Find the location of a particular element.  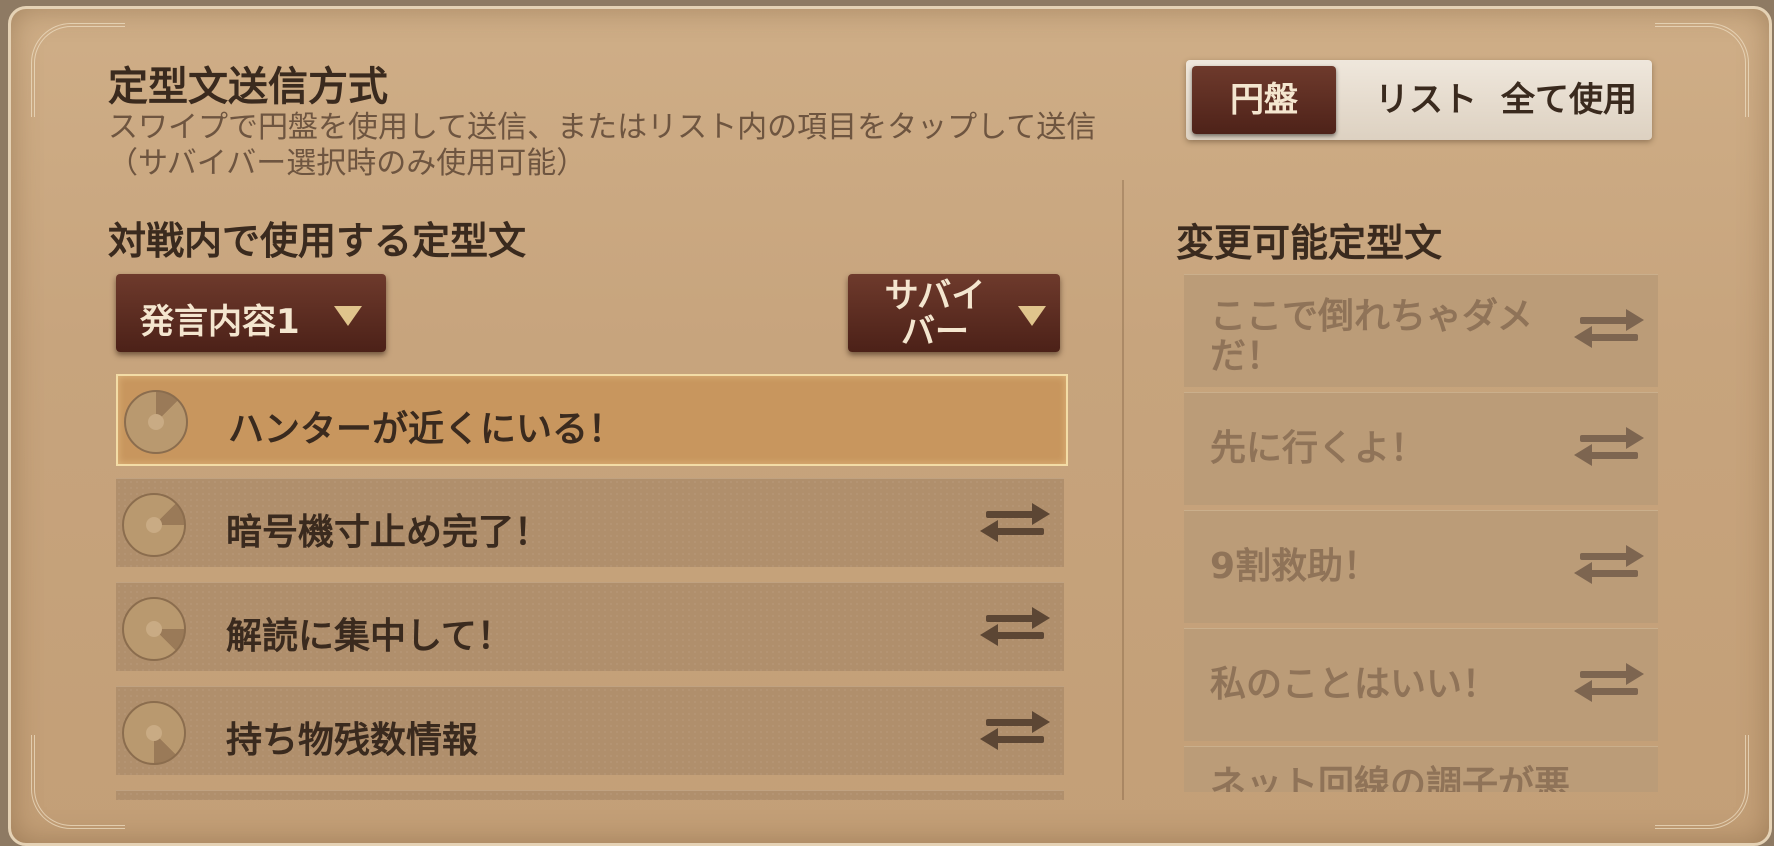

changeable-phrase-text: 私のことはいい！ is located at coordinates (1354, 684).